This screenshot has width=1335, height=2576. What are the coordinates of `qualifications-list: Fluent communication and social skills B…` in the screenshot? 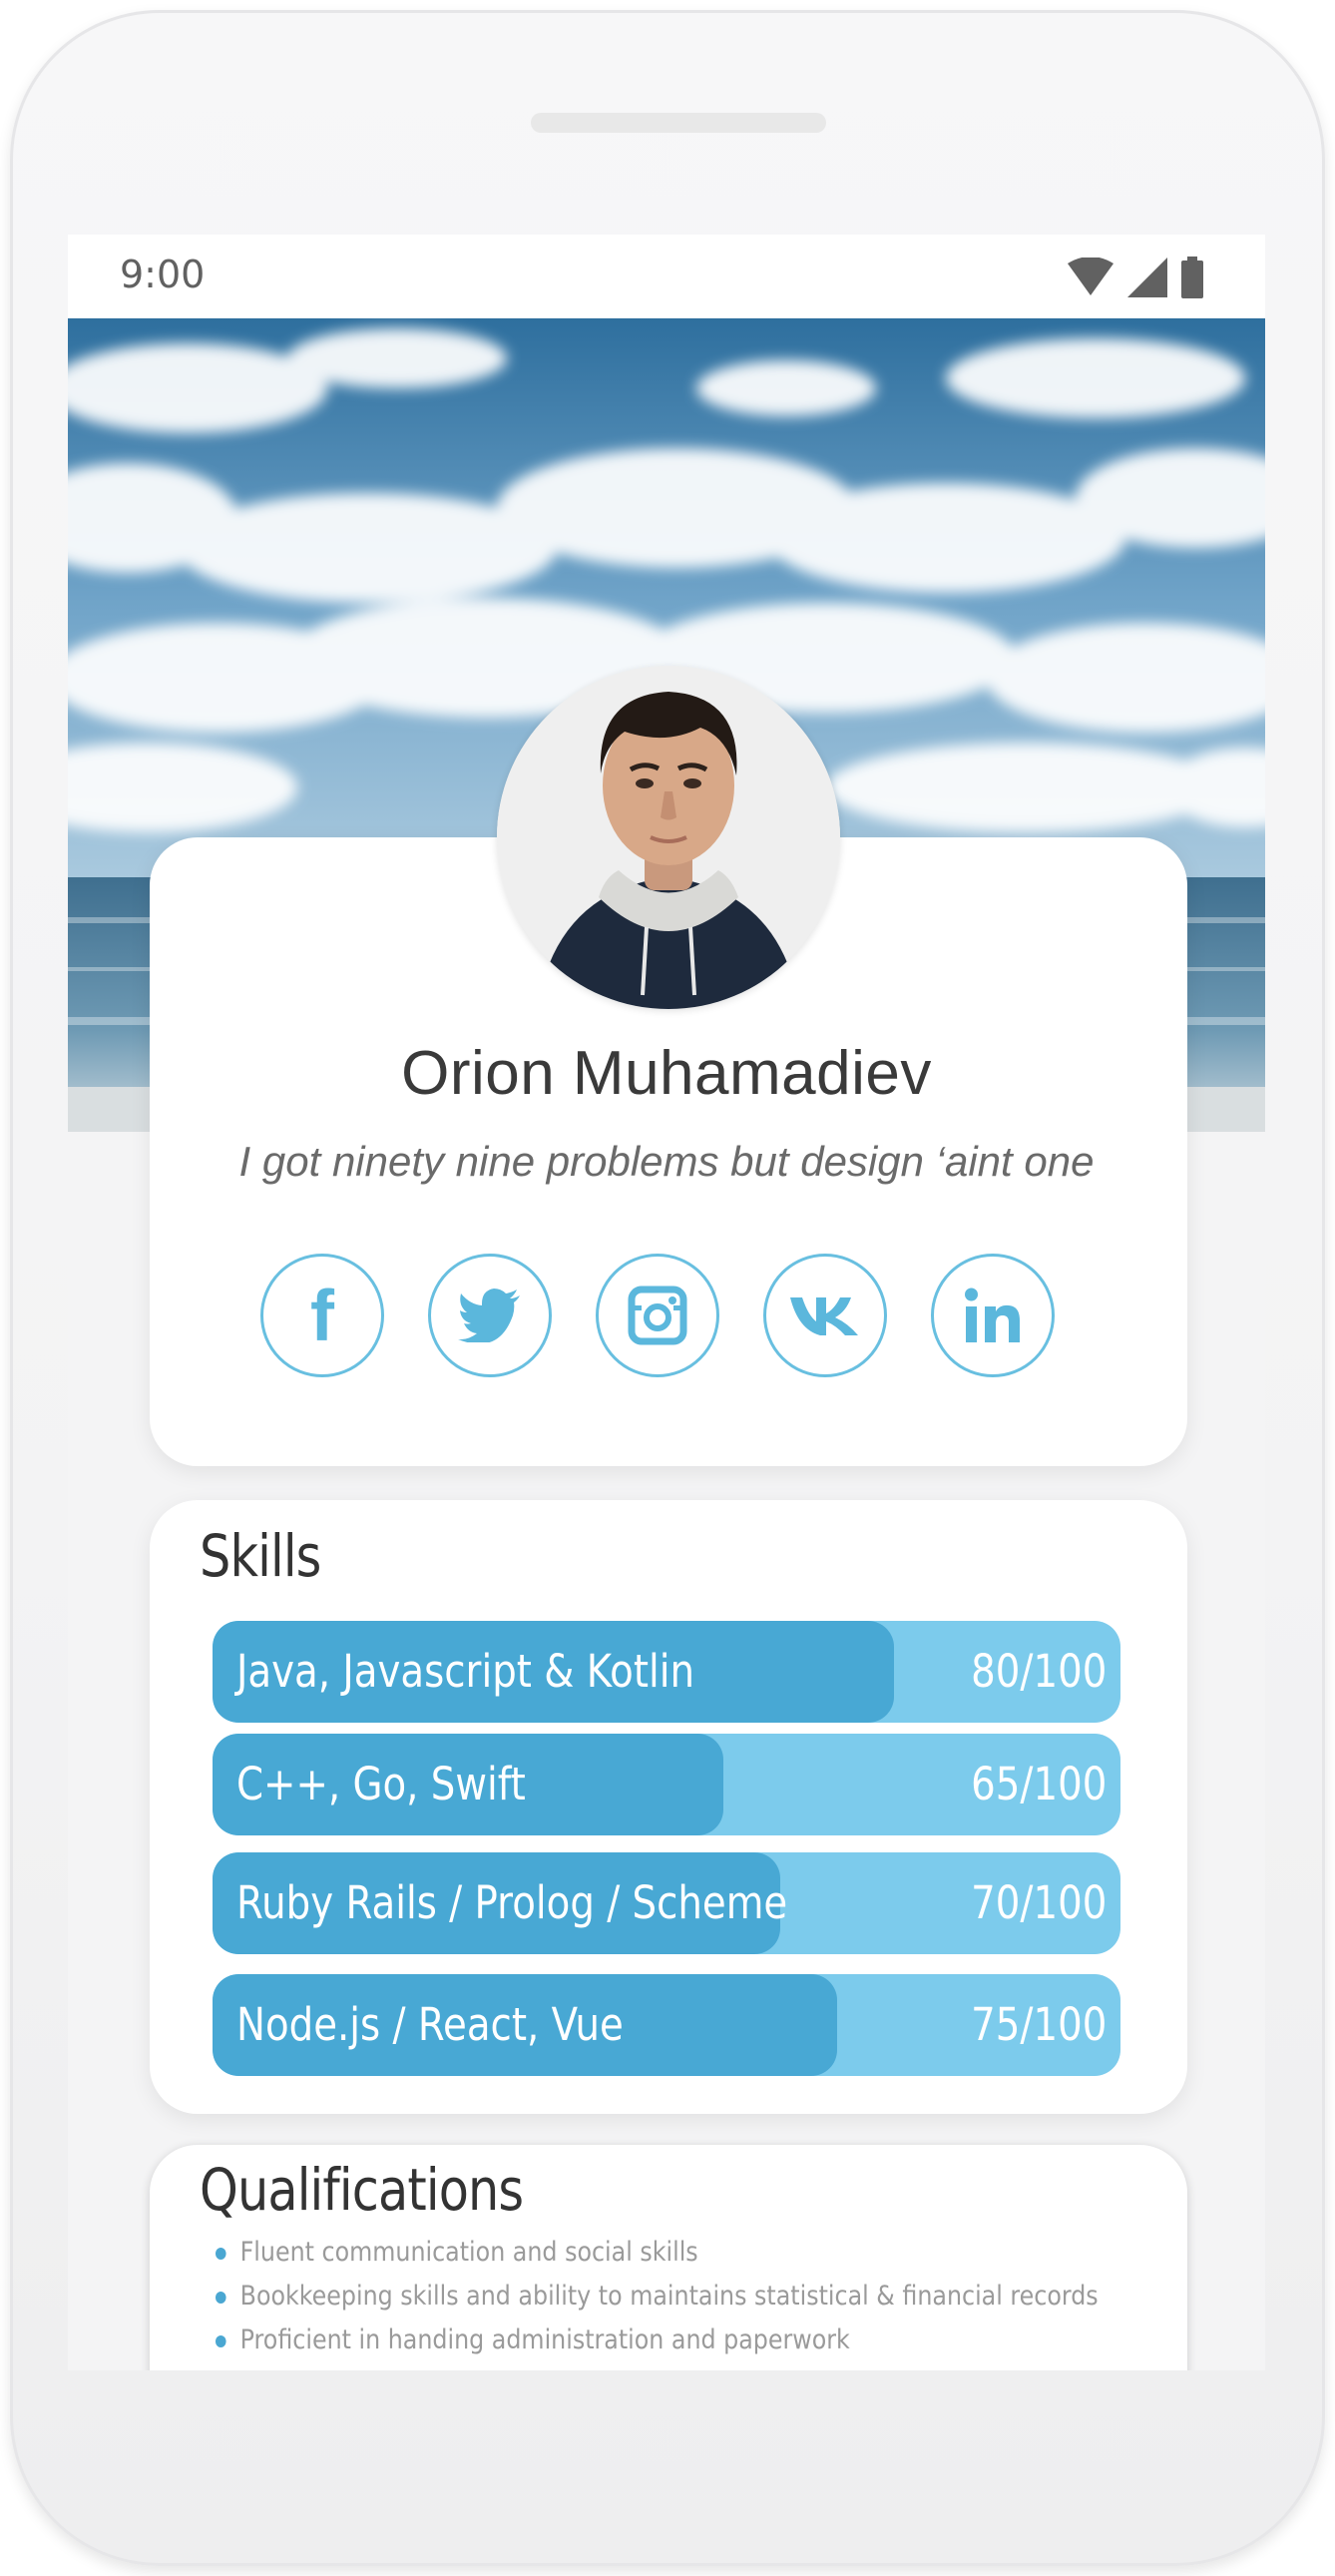 It's located at (717, 2297).